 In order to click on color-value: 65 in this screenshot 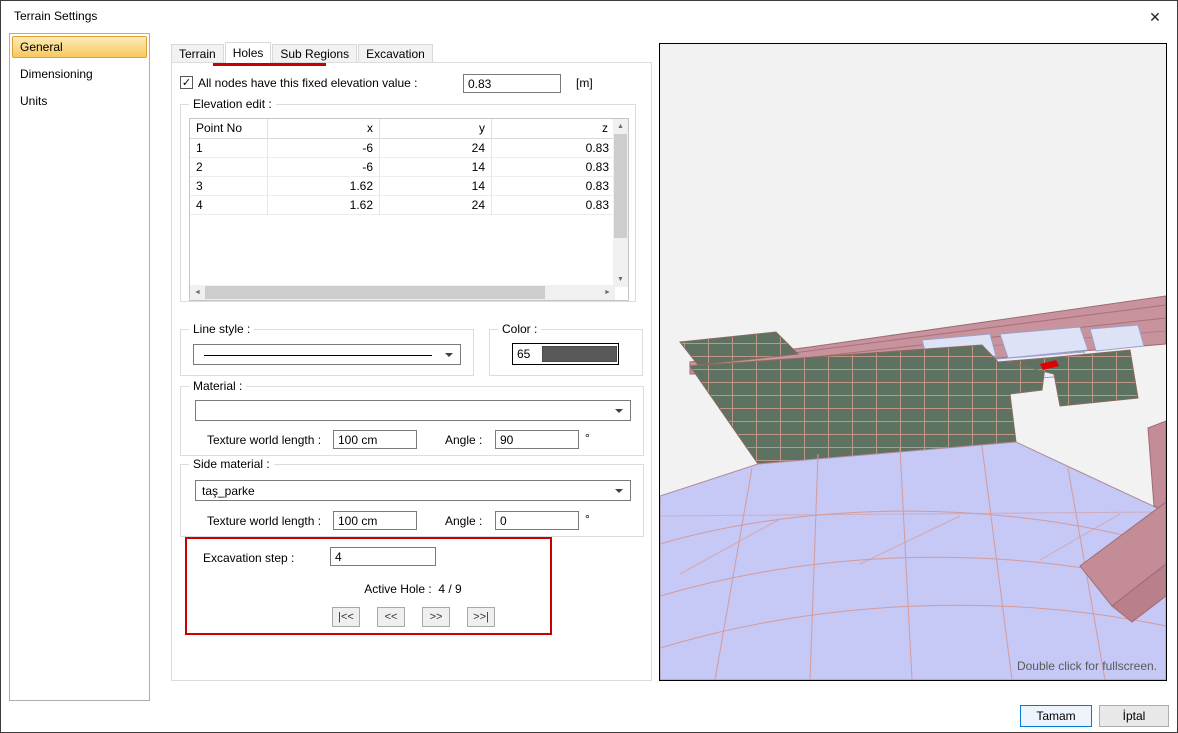, I will do `click(528, 354)`.